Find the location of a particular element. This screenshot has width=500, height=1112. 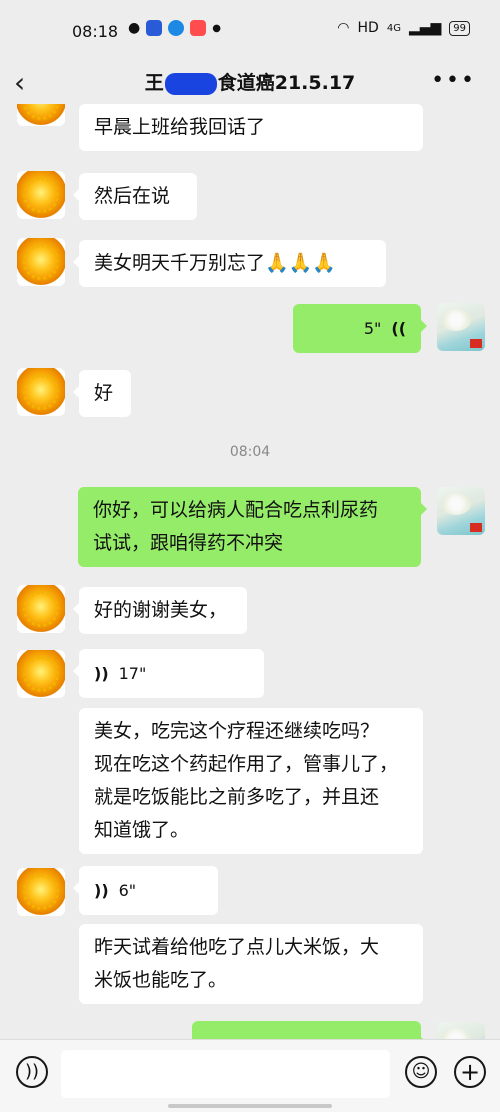

chat-header: ‹ 王食道癌21.5.17 ••• is located at coordinates (250, 82).